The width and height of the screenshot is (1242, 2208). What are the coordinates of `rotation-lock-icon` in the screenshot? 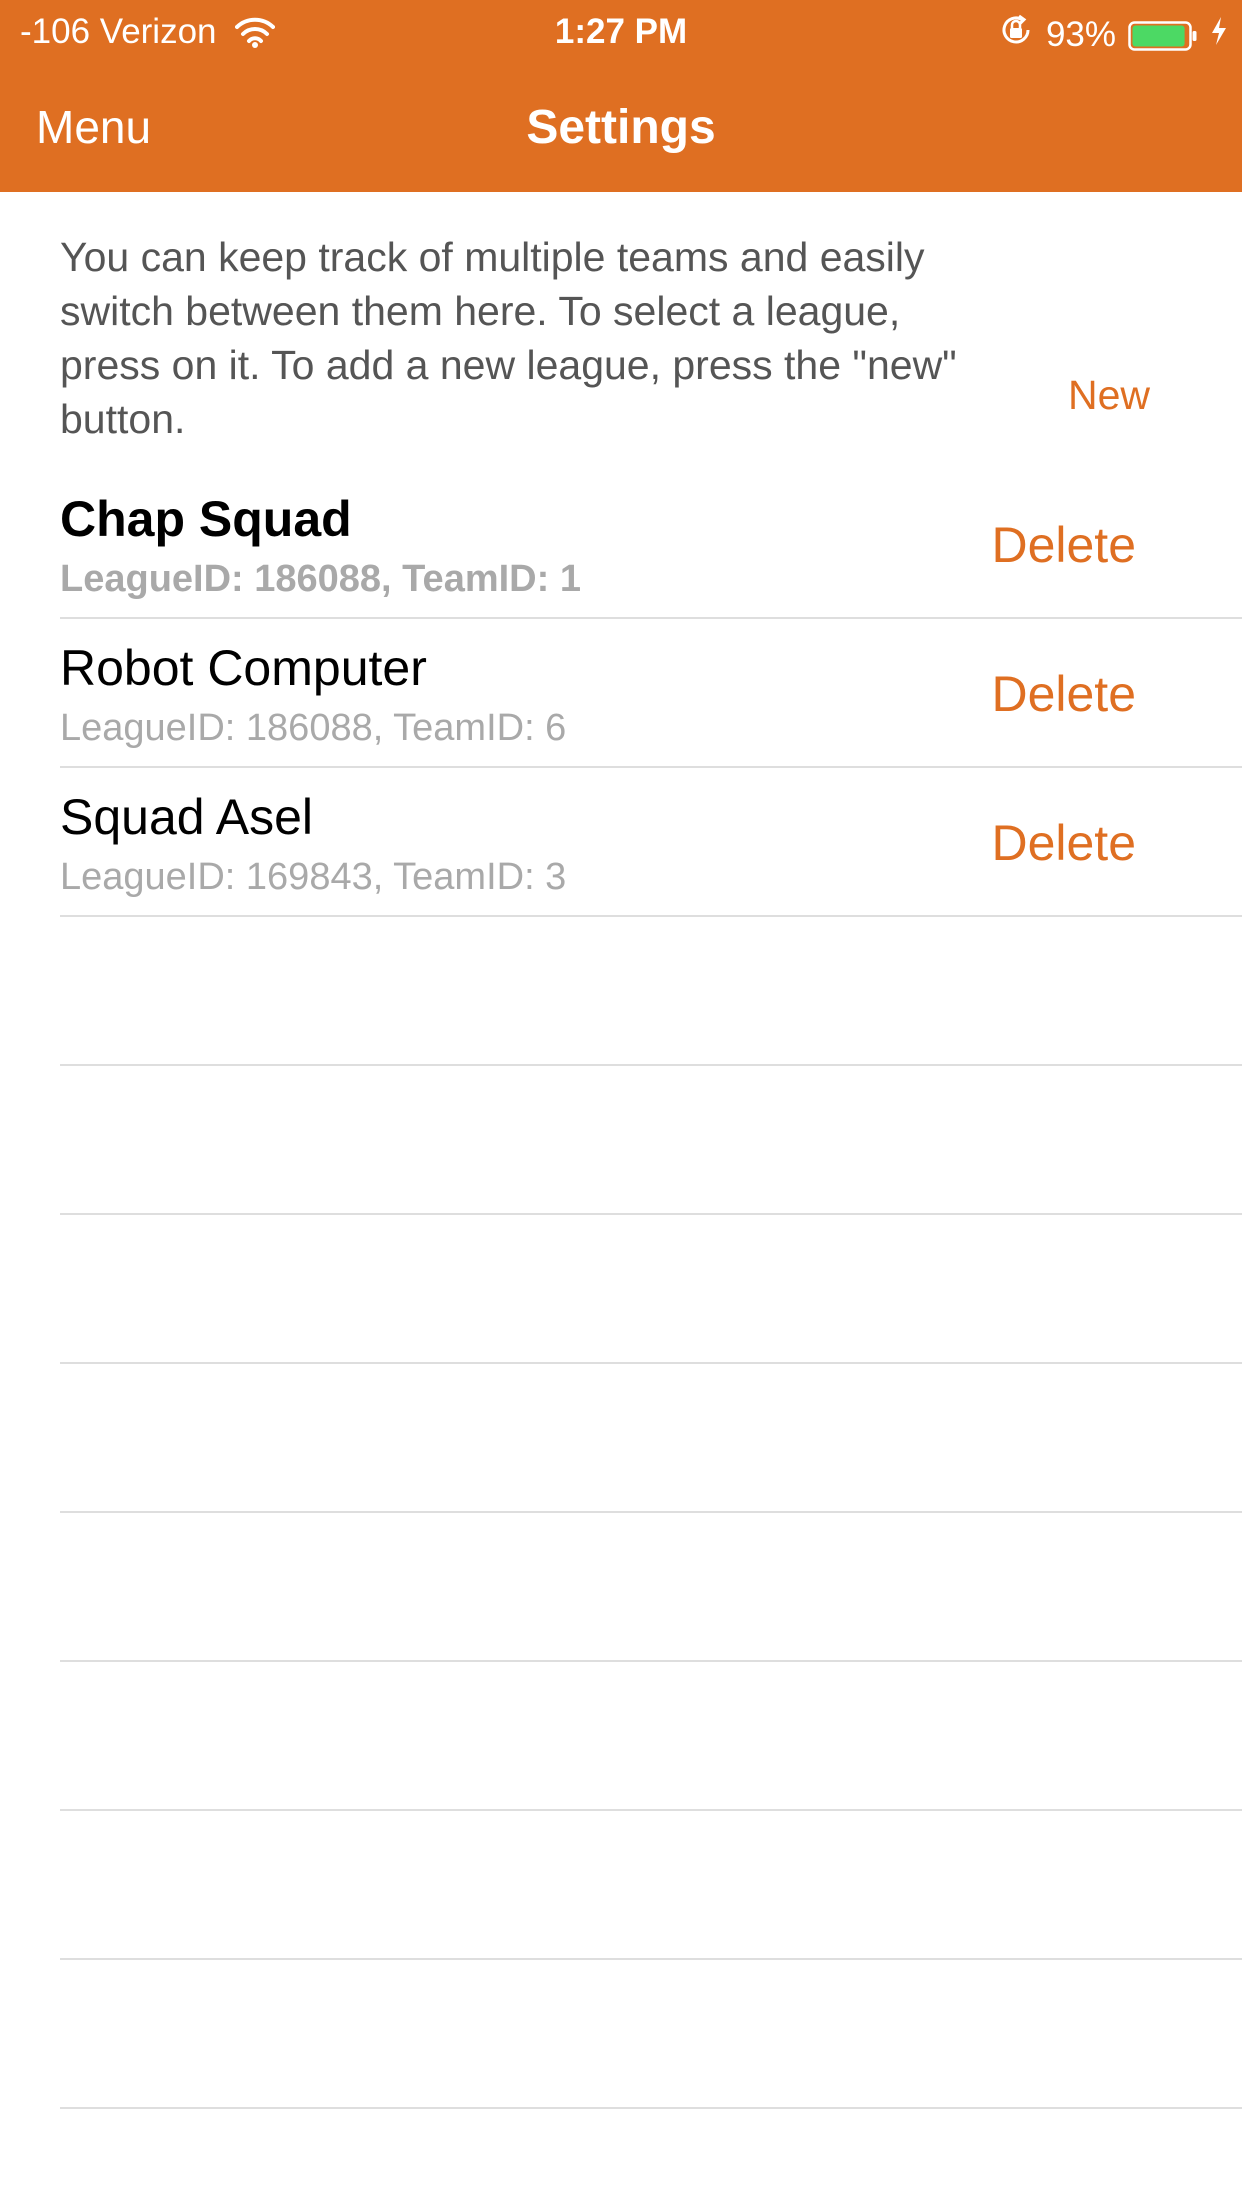 It's located at (1016, 34).